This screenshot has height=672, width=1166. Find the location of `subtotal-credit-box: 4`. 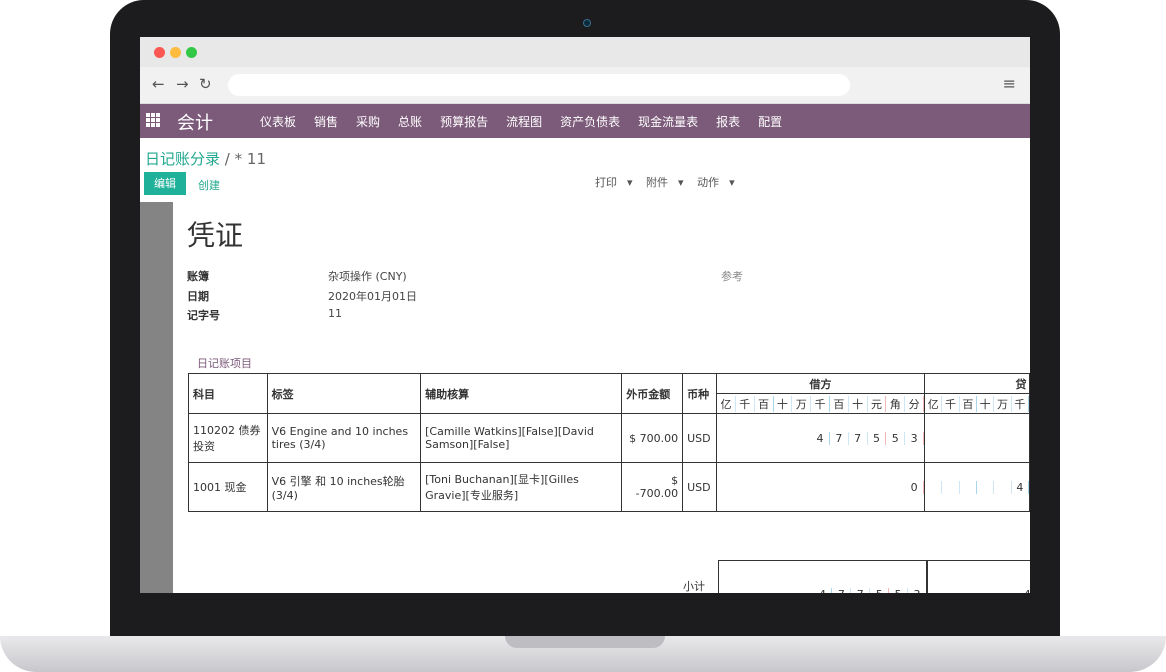

subtotal-credit-box: 4 is located at coordinates (978, 576).